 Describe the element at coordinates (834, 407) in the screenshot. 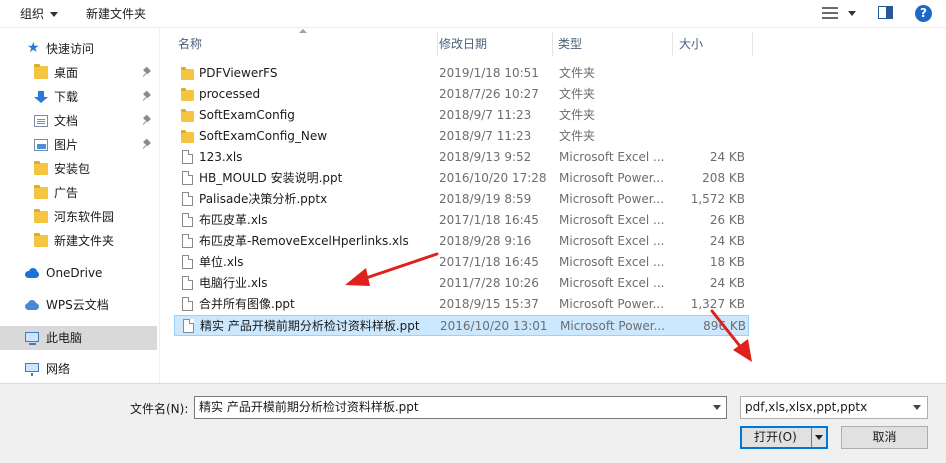

I see `file-type-filter-select: pdf,xls,xlsx,ppt,pptx` at that location.